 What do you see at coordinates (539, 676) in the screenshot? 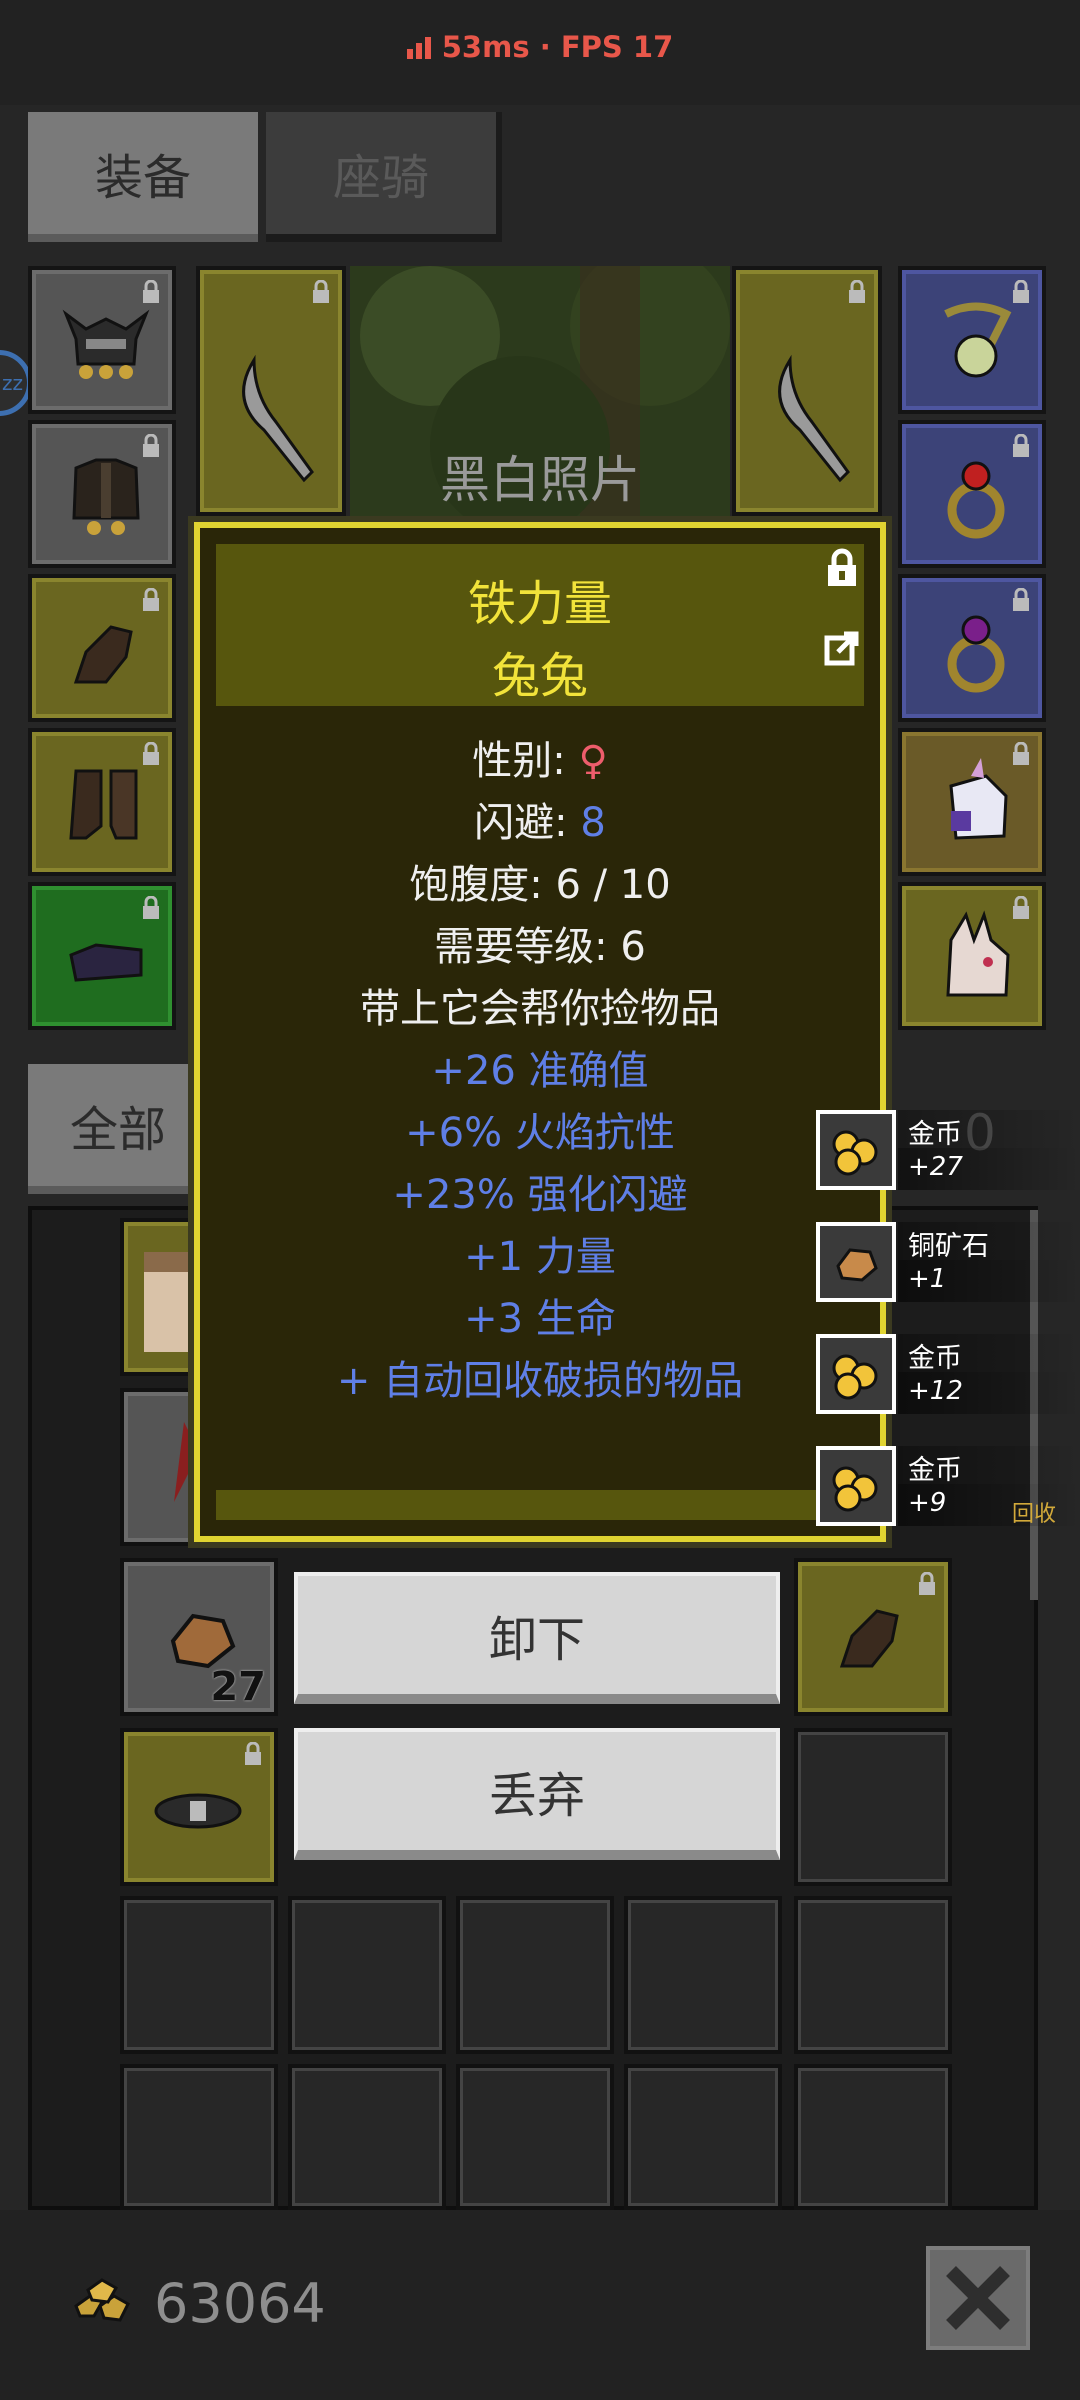
I see `item-subtitle: 兔兔` at bounding box center [539, 676].